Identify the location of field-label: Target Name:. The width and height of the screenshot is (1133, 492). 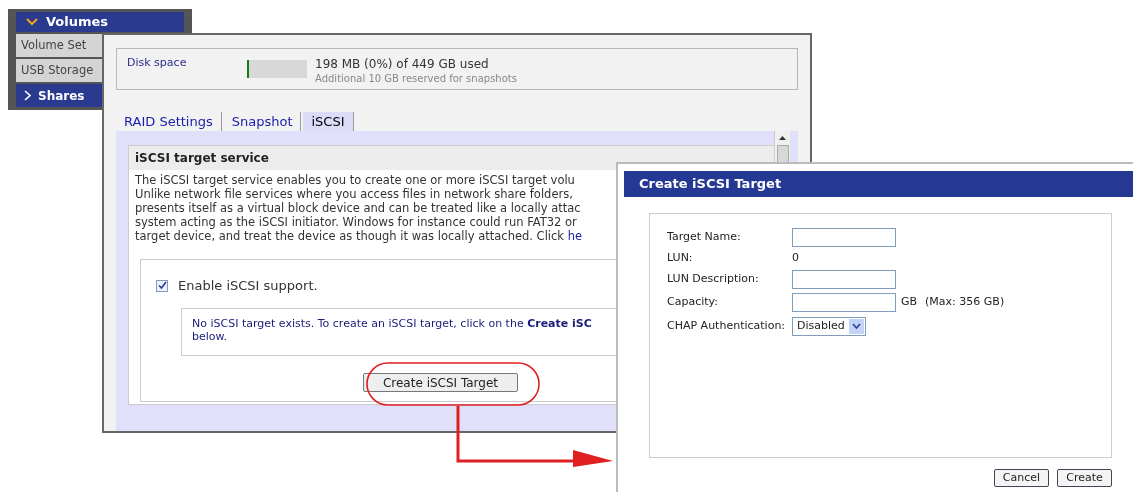
(704, 236).